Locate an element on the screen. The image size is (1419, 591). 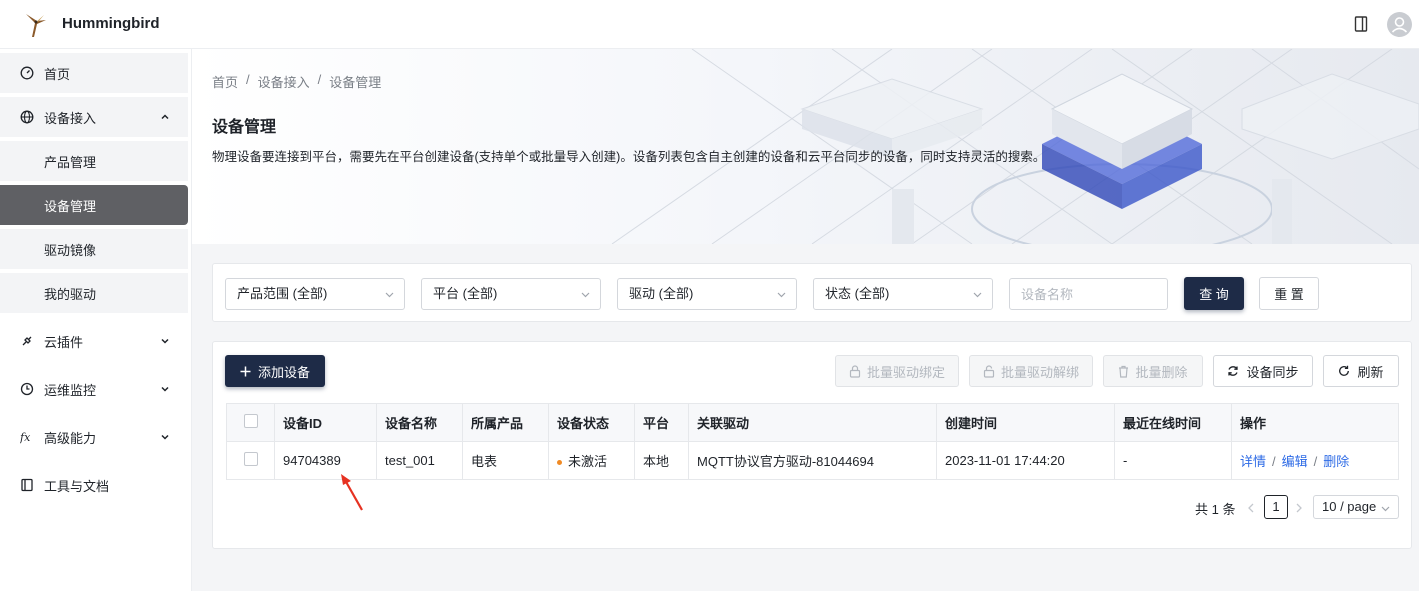
page-size-select: 10 / page is located at coordinates (1356, 507).